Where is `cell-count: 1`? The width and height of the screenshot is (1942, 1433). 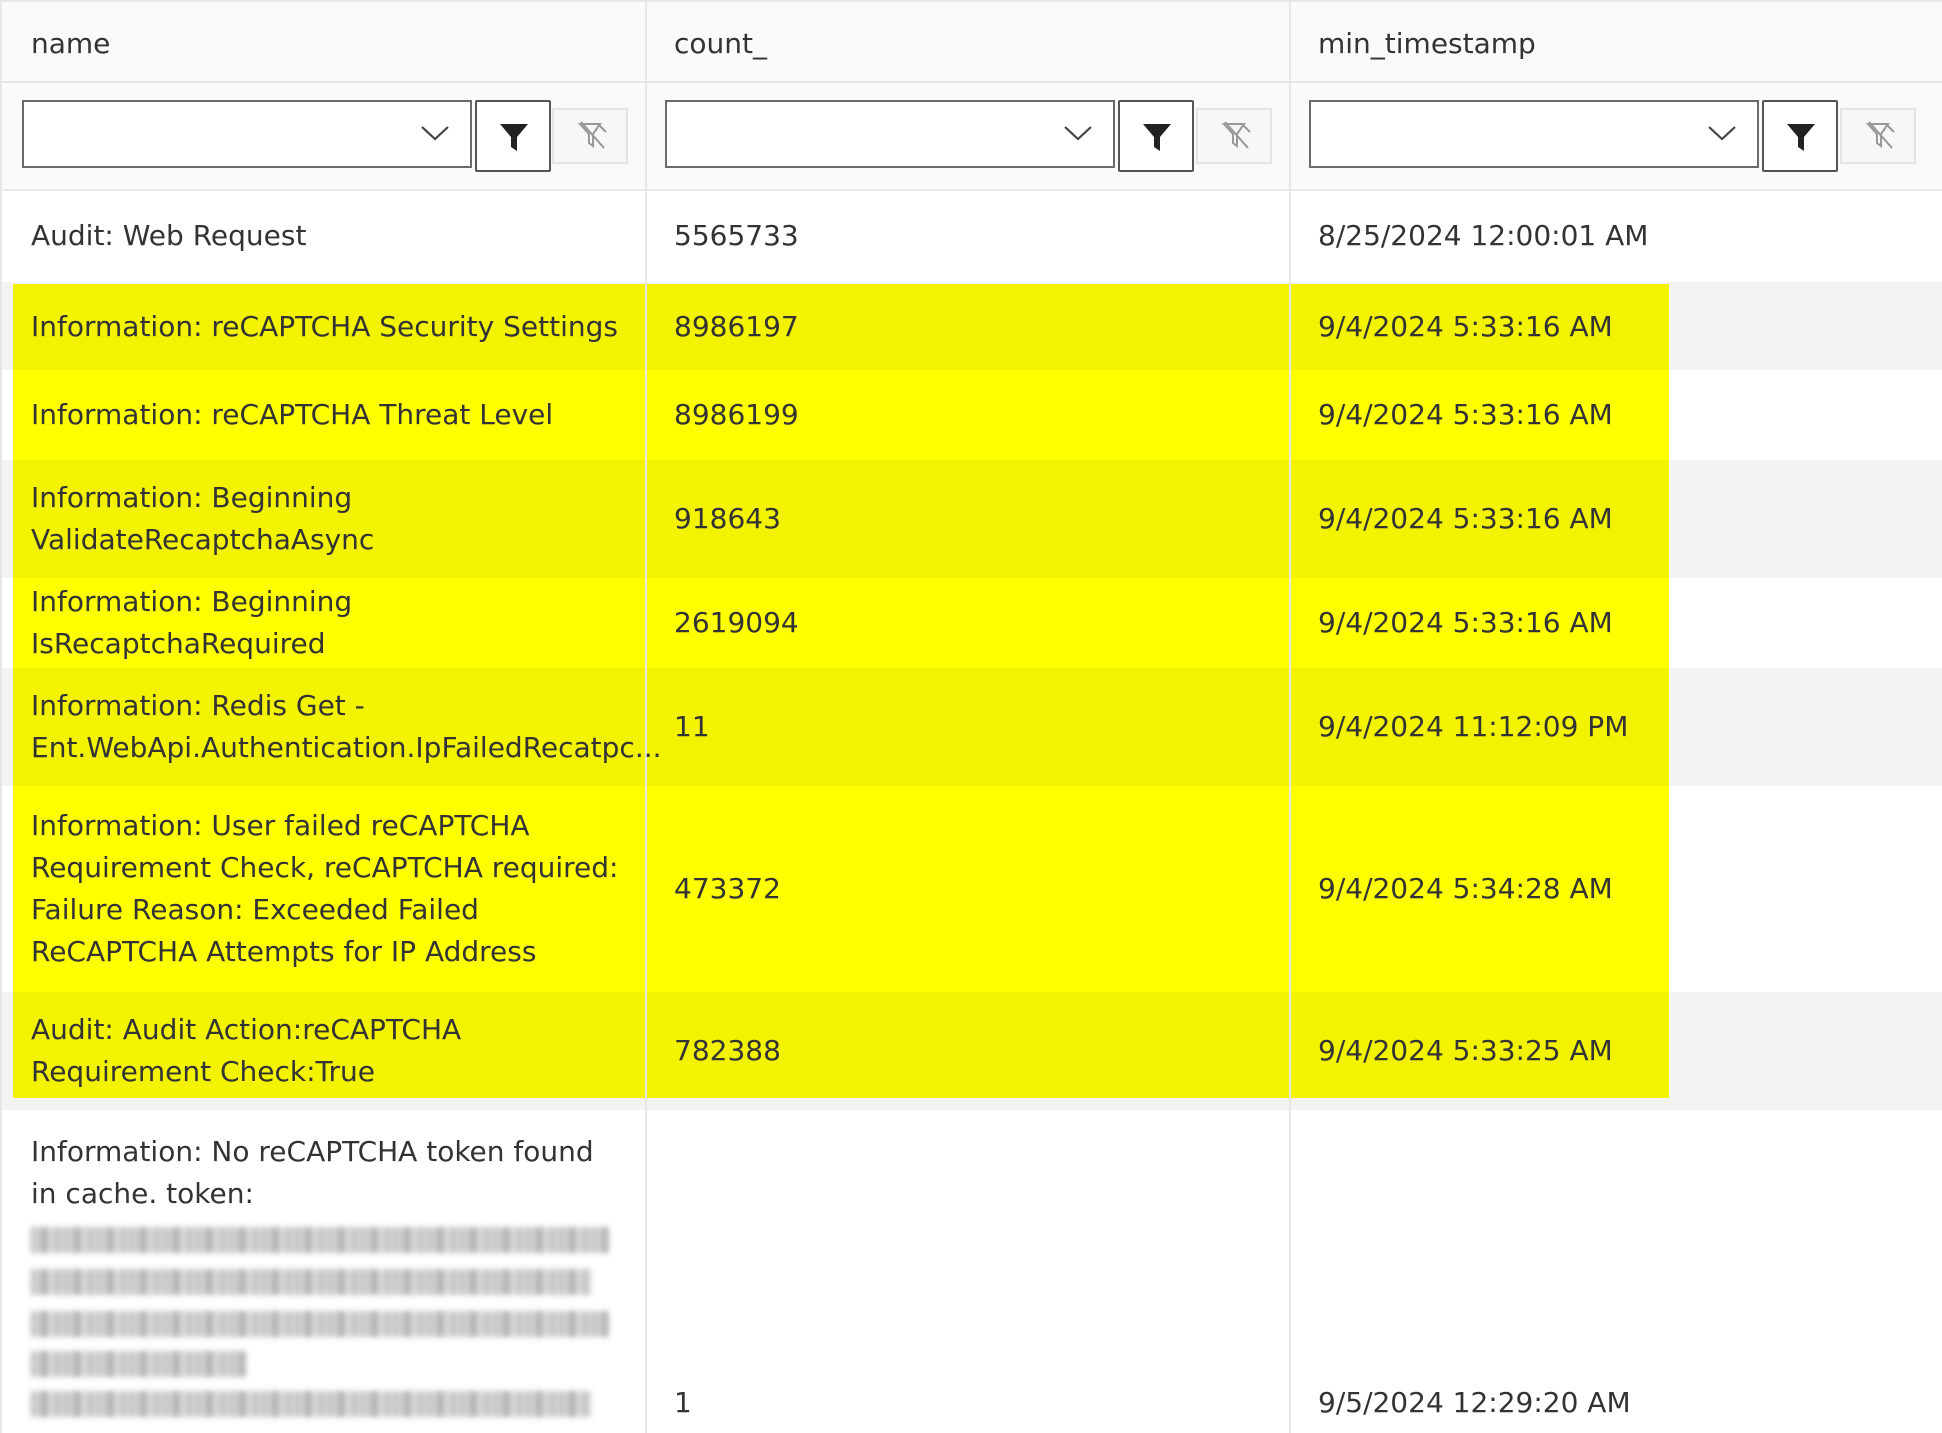
cell-count: 1 is located at coordinates (683, 1402).